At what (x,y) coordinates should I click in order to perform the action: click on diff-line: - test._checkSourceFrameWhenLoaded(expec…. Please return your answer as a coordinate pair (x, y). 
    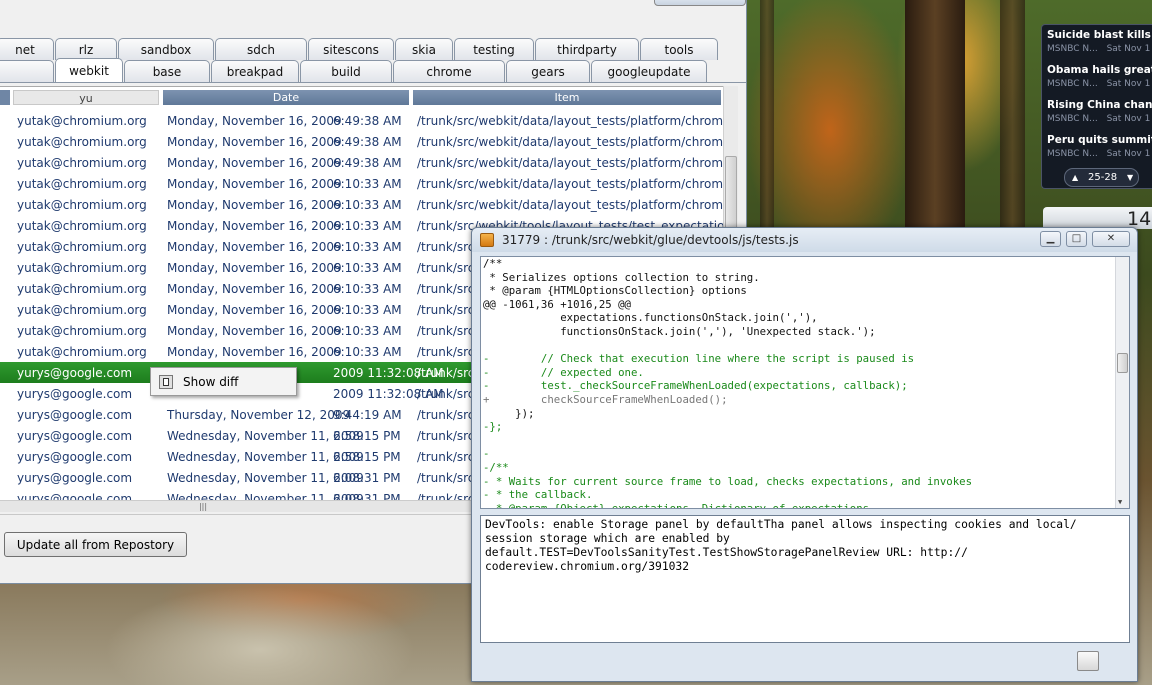
    Looking at the image, I should click on (695, 386).